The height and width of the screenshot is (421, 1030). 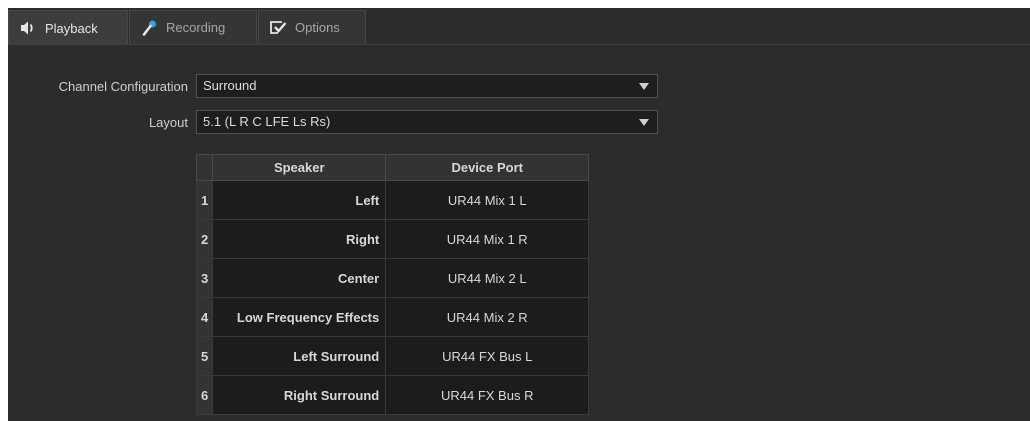 I want to click on device-port-cell: UR44 Mix 1 R, so click(x=487, y=239).